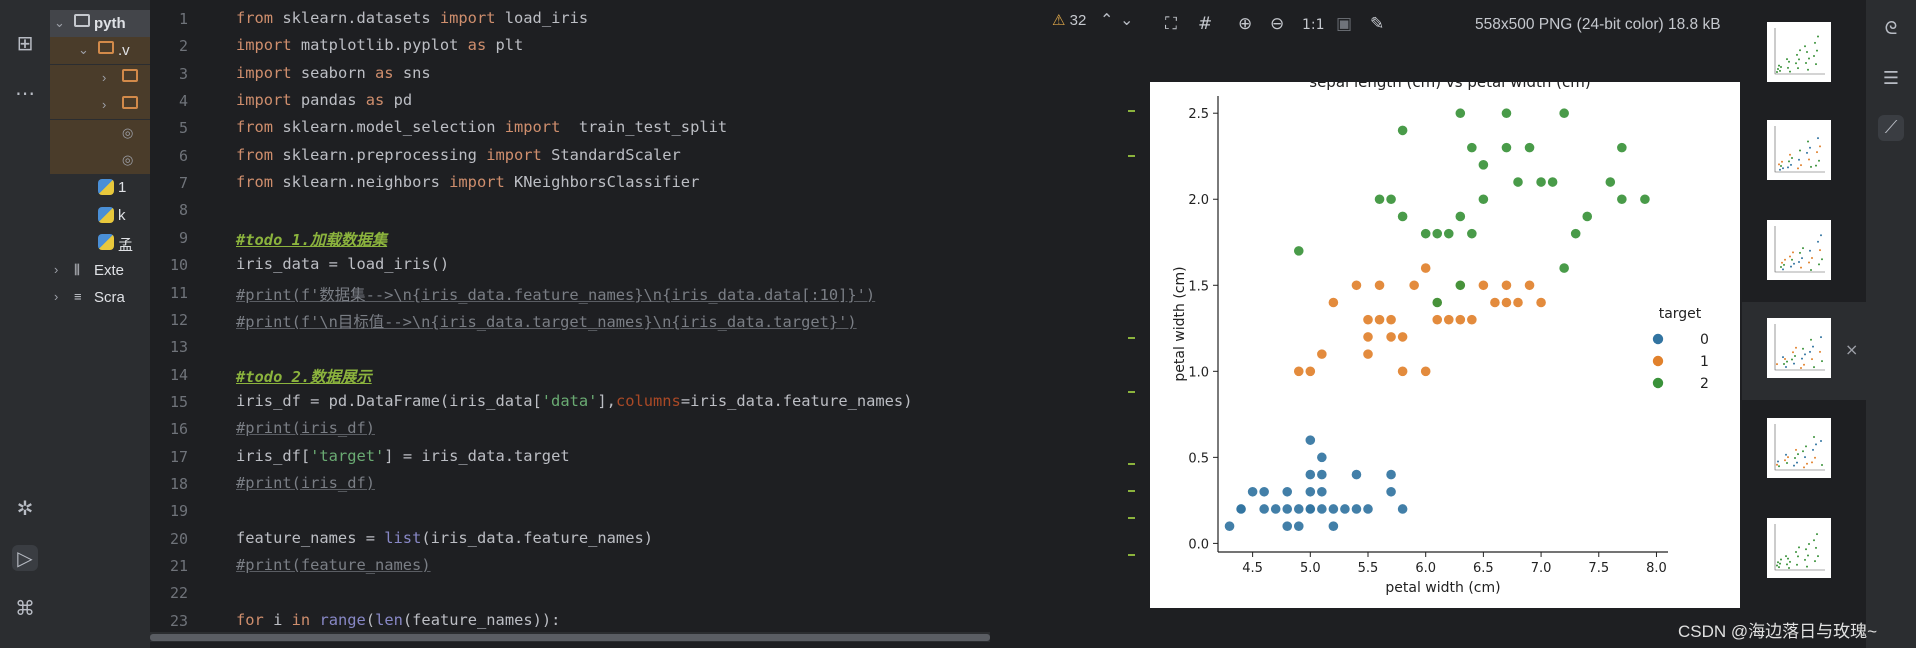 The height and width of the screenshot is (648, 1916). I want to click on code-line: import matplotlib.pyplot as plt, so click(379, 45).